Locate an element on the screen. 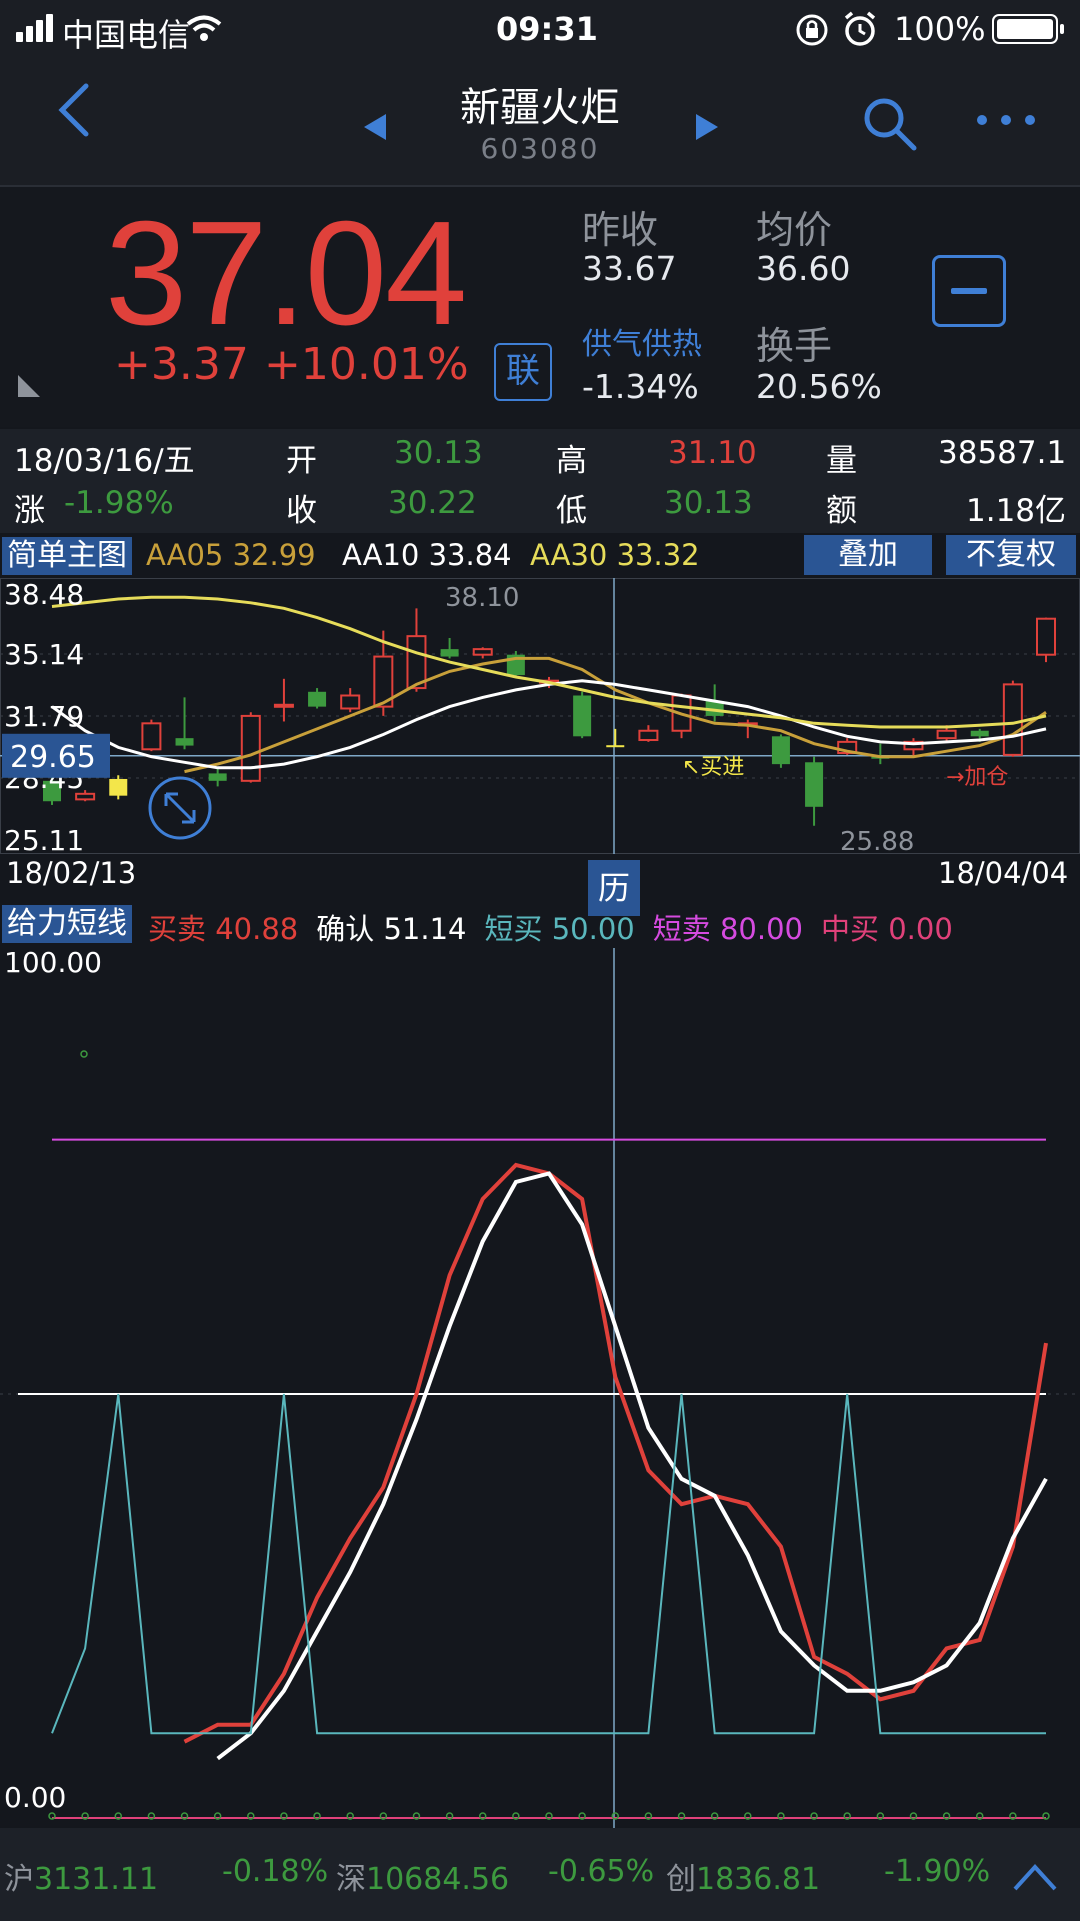  turnover-label: 换手 is located at coordinates (794, 346).